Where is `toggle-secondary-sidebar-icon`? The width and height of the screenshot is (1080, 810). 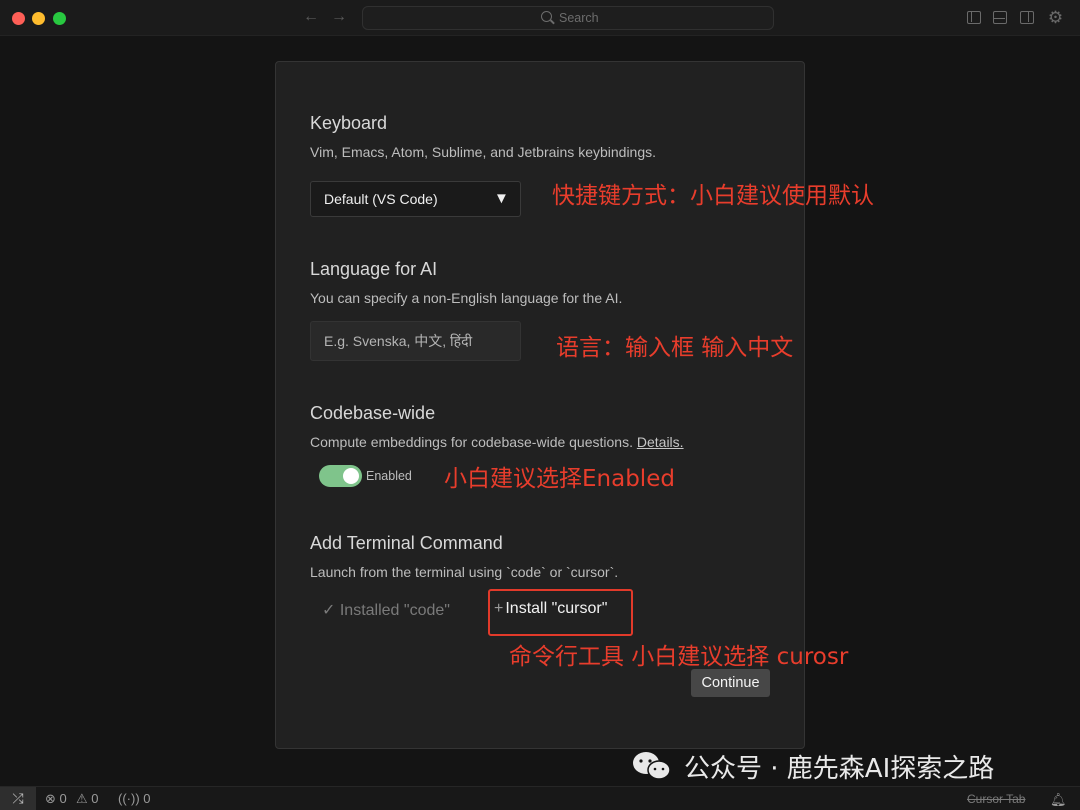
toggle-secondary-sidebar-icon is located at coordinates (1027, 17).